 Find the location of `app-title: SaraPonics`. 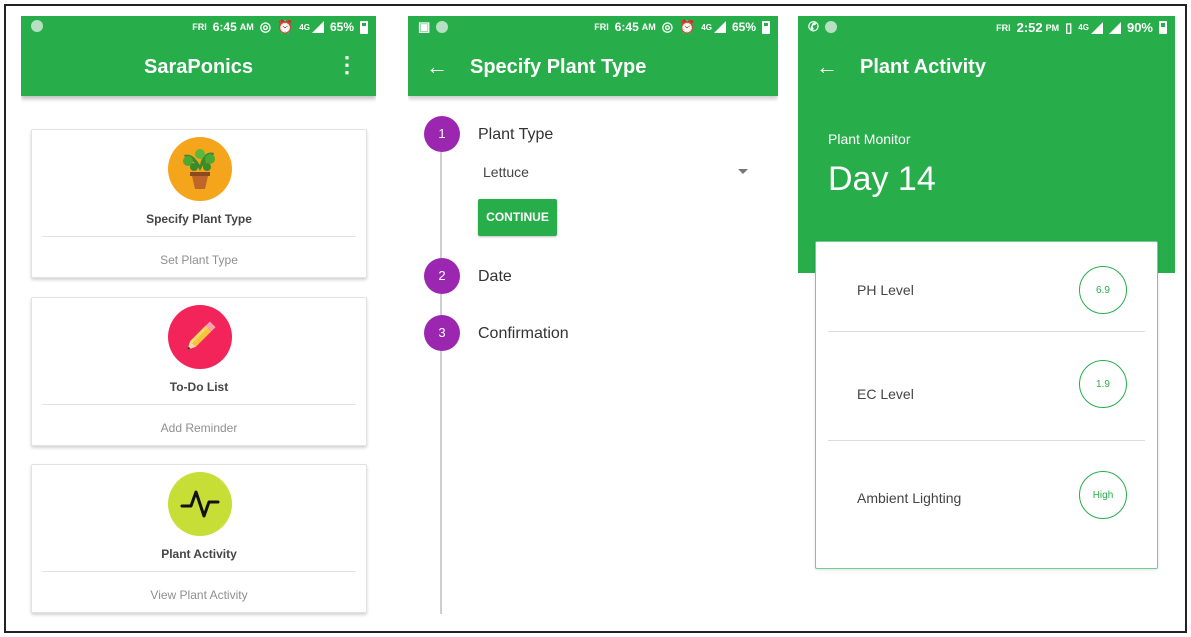

app-title: SaraPonics is located at coordinates (198, 67).